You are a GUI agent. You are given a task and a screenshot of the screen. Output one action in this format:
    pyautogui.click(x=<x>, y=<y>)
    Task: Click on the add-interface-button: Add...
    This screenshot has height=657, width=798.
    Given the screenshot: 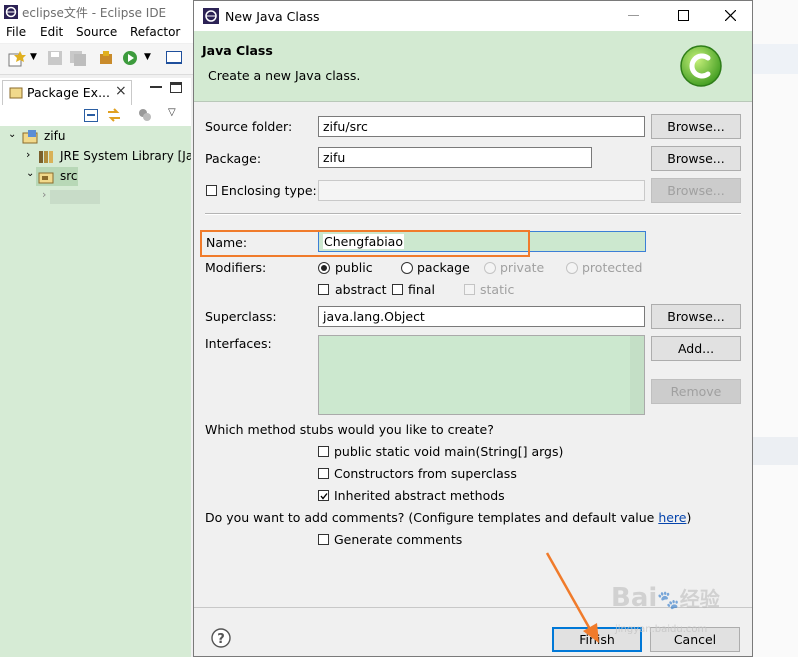 What is the action you would take?
    pyautogui.click(x=696, y=348)
    